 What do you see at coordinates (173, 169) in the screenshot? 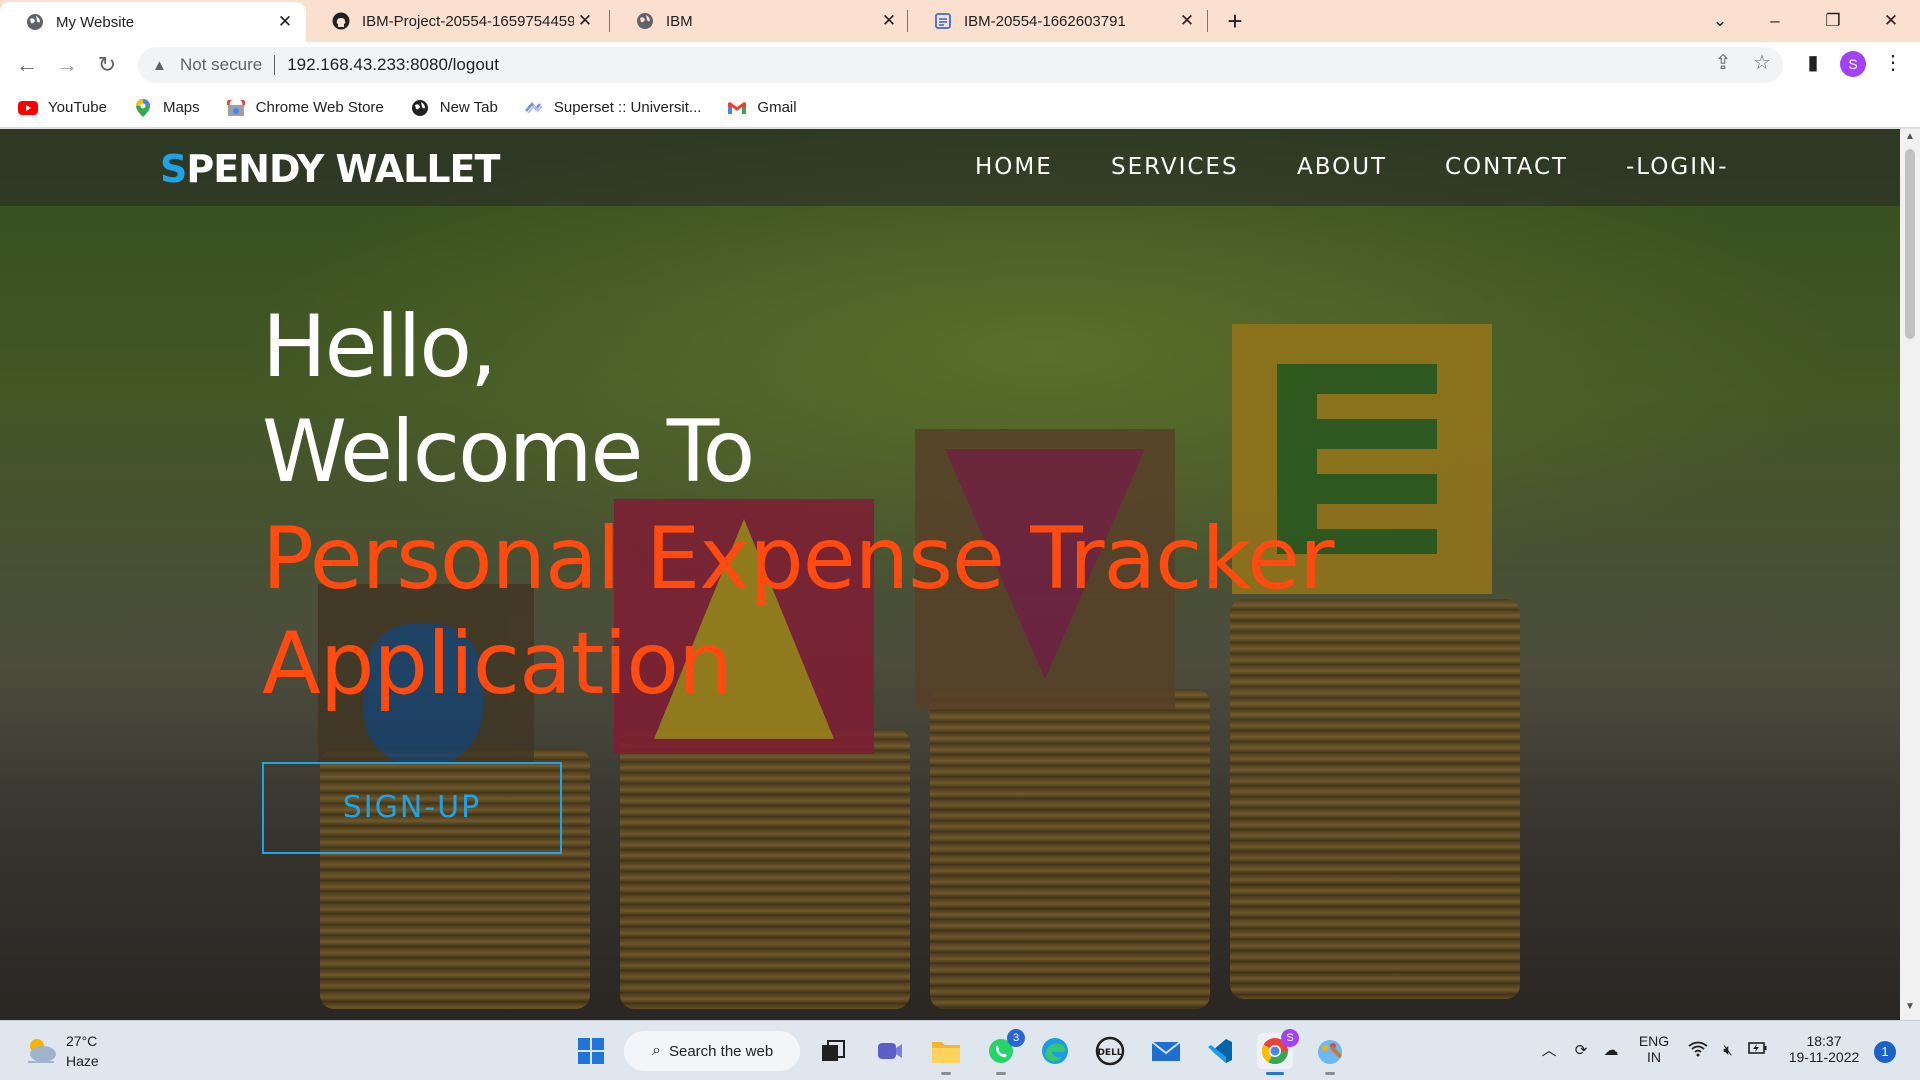
I see `logo-accent-letter: S` at bounding box center [173, 169].